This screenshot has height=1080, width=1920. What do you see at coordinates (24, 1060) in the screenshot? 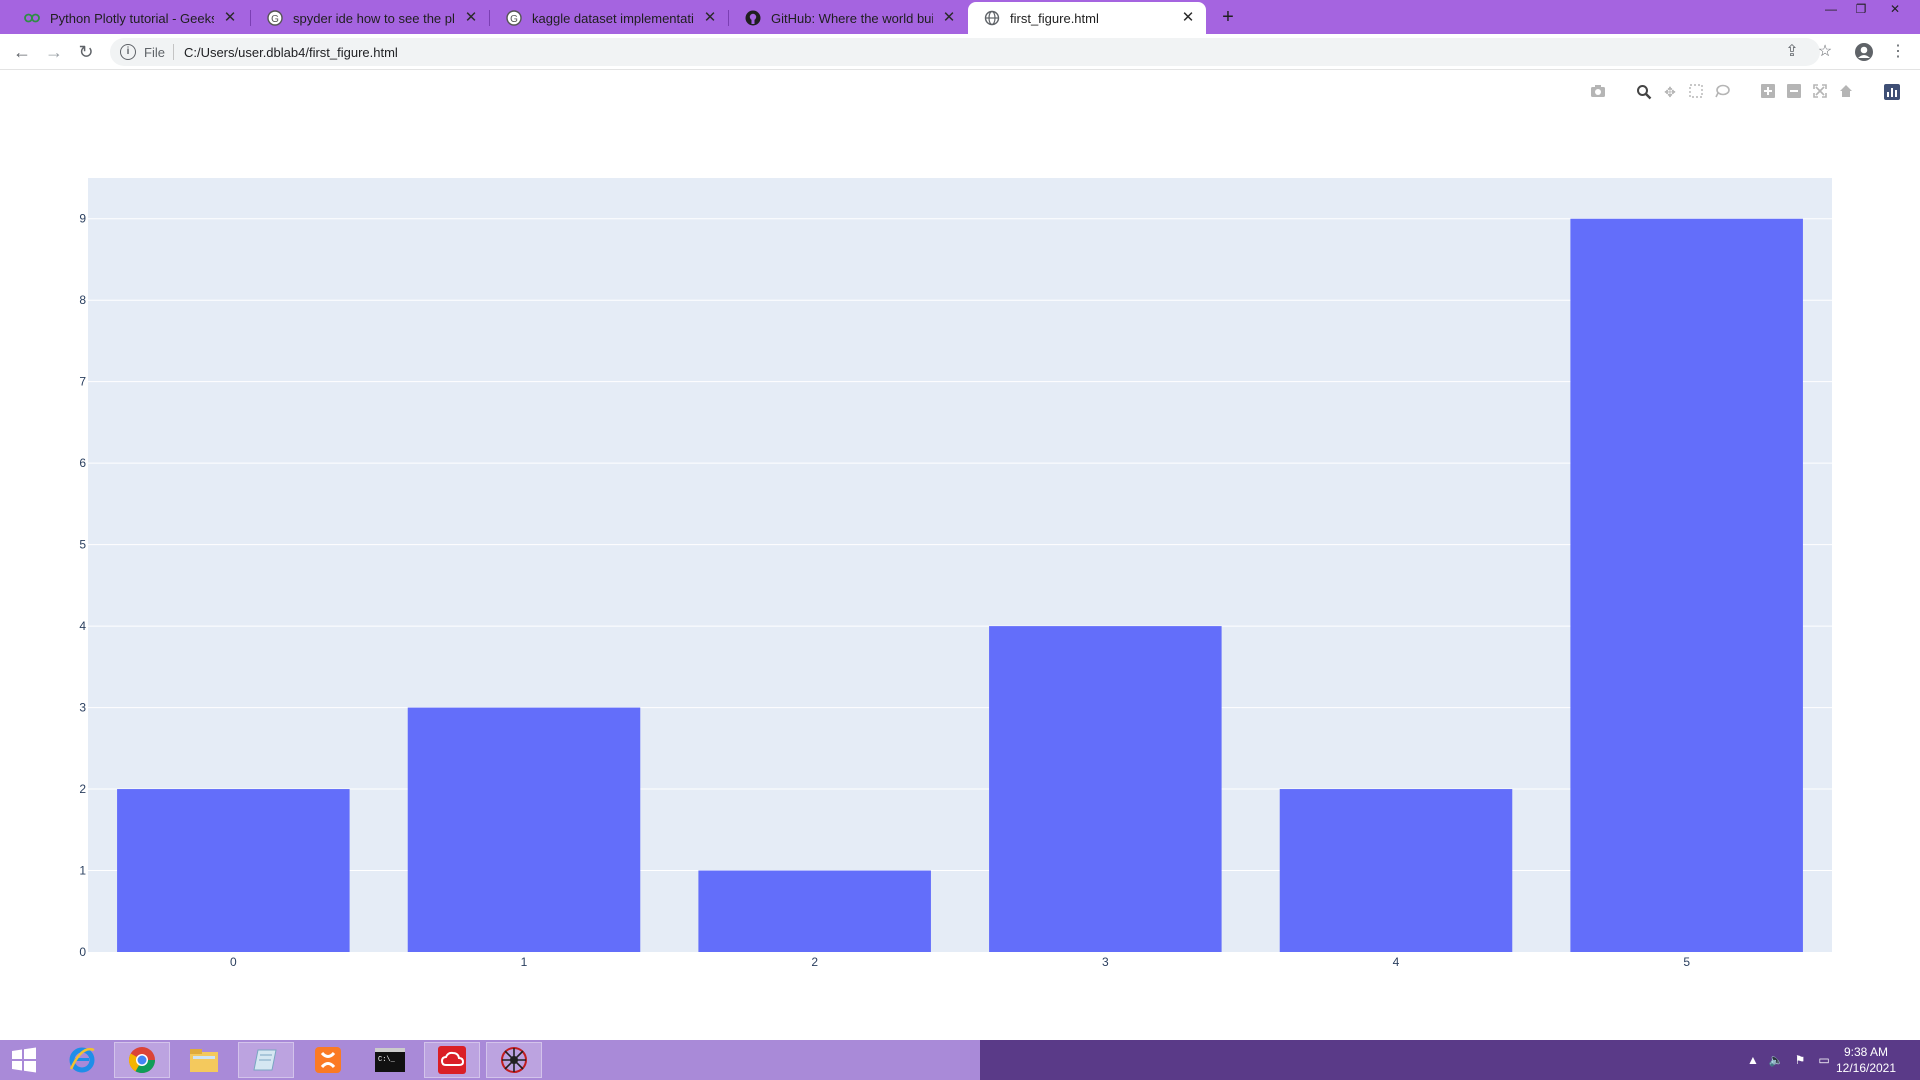
I see `windows-start-icon` at bounding box center [24, 1060].